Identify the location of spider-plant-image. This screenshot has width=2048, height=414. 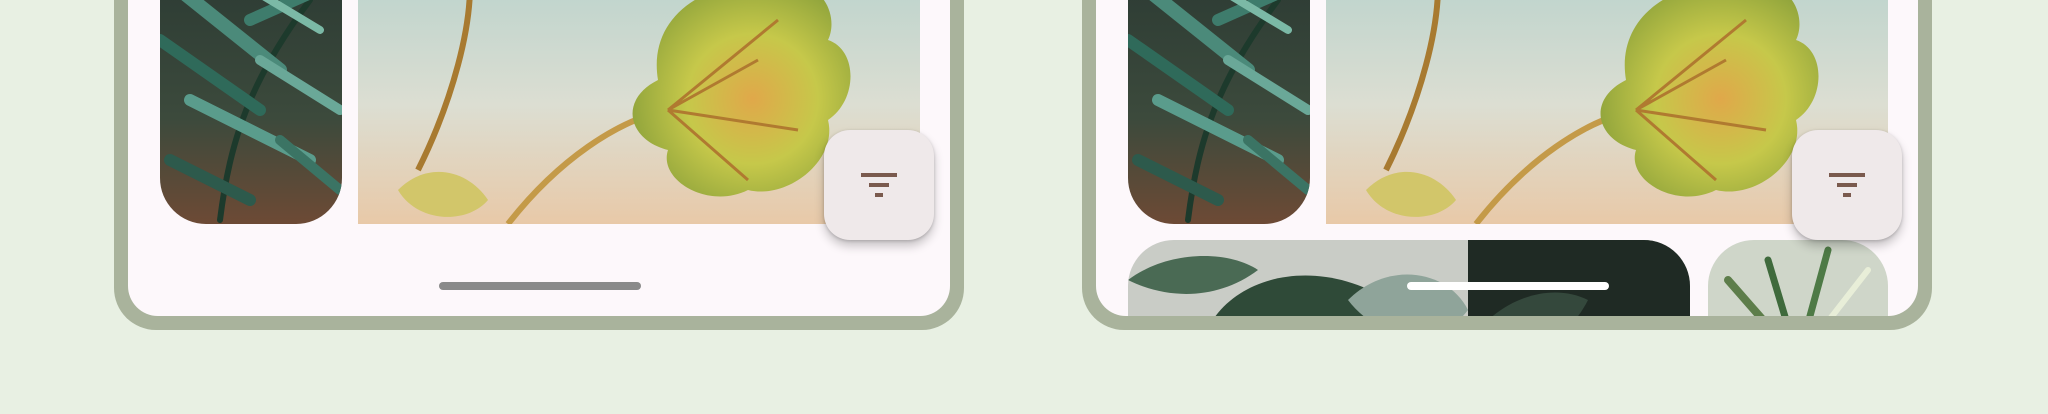
(1798, 278).